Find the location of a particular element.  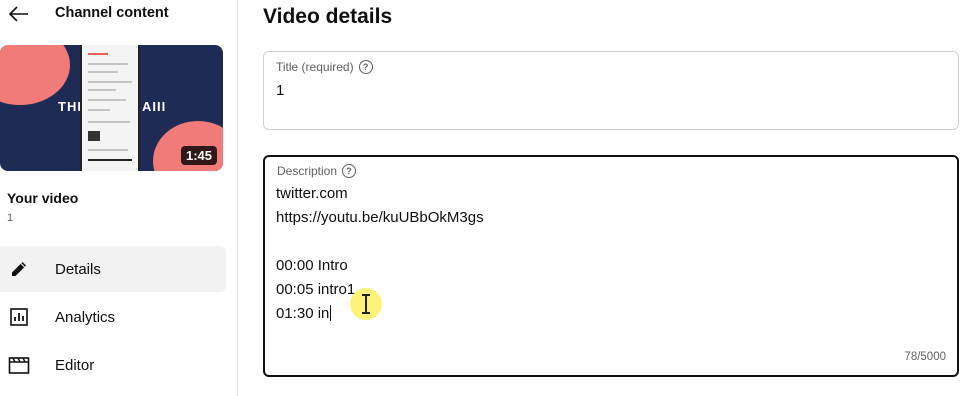

clapperboard-icon is located at coordinates (19, 365).